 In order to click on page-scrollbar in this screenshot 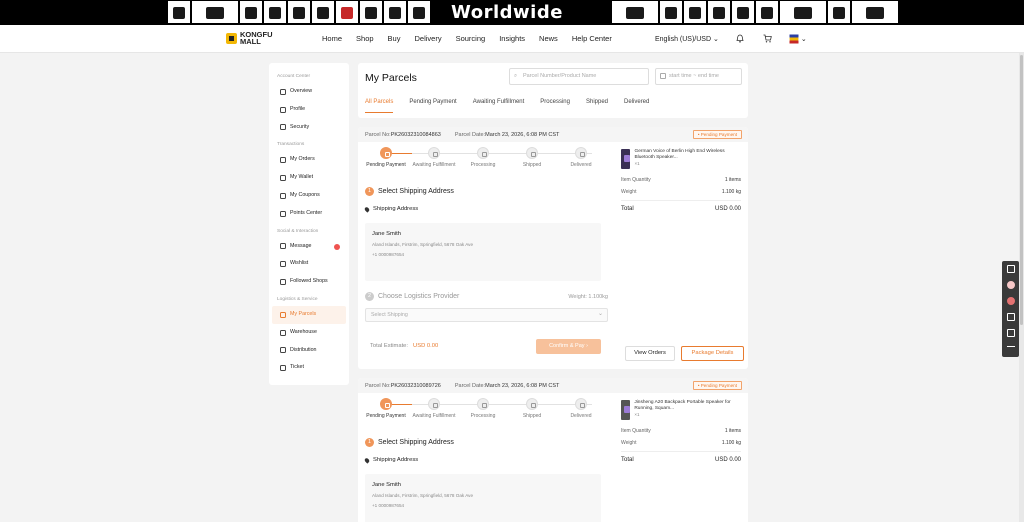, I will do `click(1021, 287)`.